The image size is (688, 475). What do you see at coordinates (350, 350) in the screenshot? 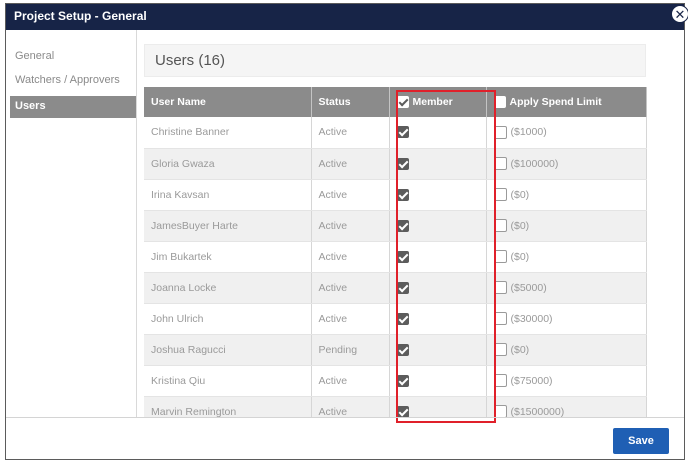
I see `status-cell: Pending` at bounding box center [350, 350].